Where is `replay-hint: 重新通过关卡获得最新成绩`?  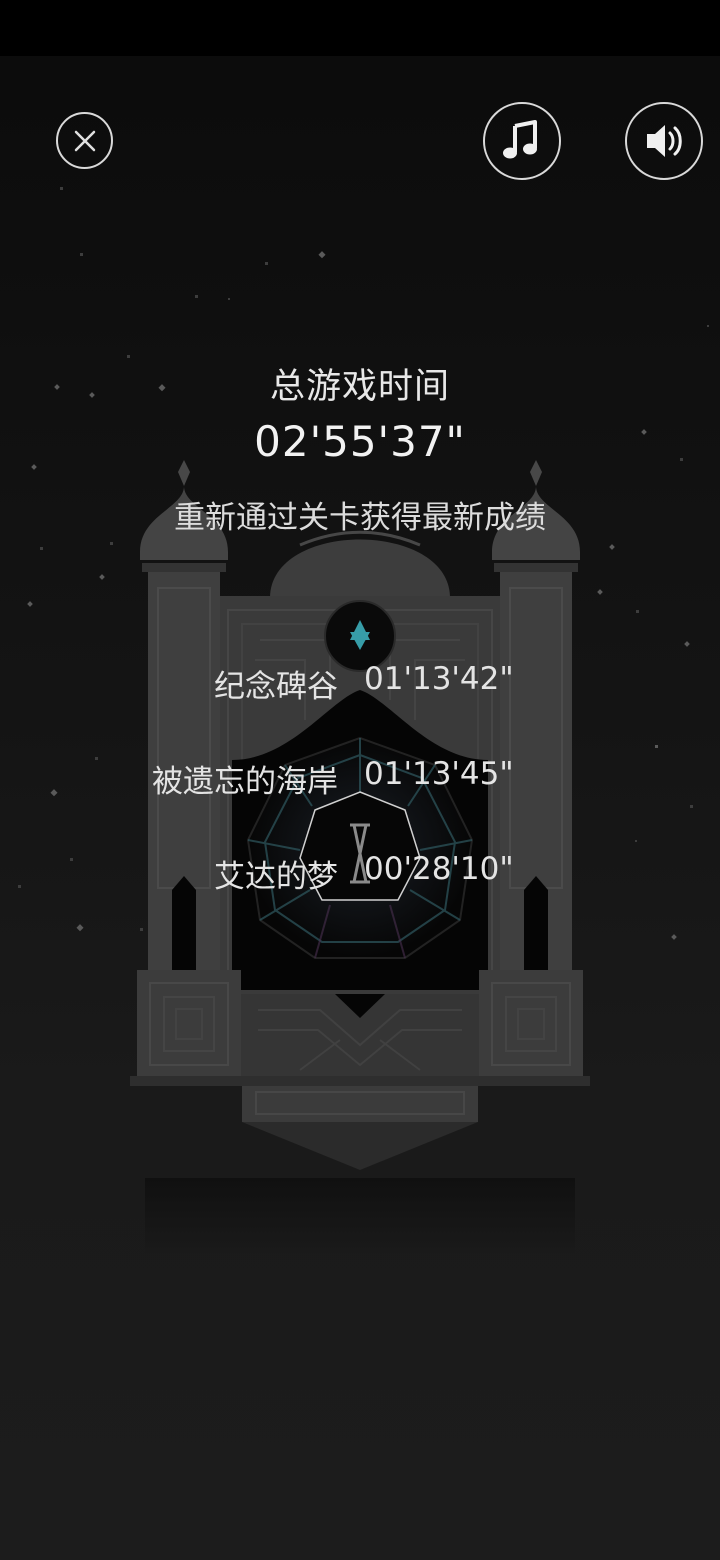 replay-hint: 重新通过关卡获得最新成绩 is located at coordinates (360, 518).